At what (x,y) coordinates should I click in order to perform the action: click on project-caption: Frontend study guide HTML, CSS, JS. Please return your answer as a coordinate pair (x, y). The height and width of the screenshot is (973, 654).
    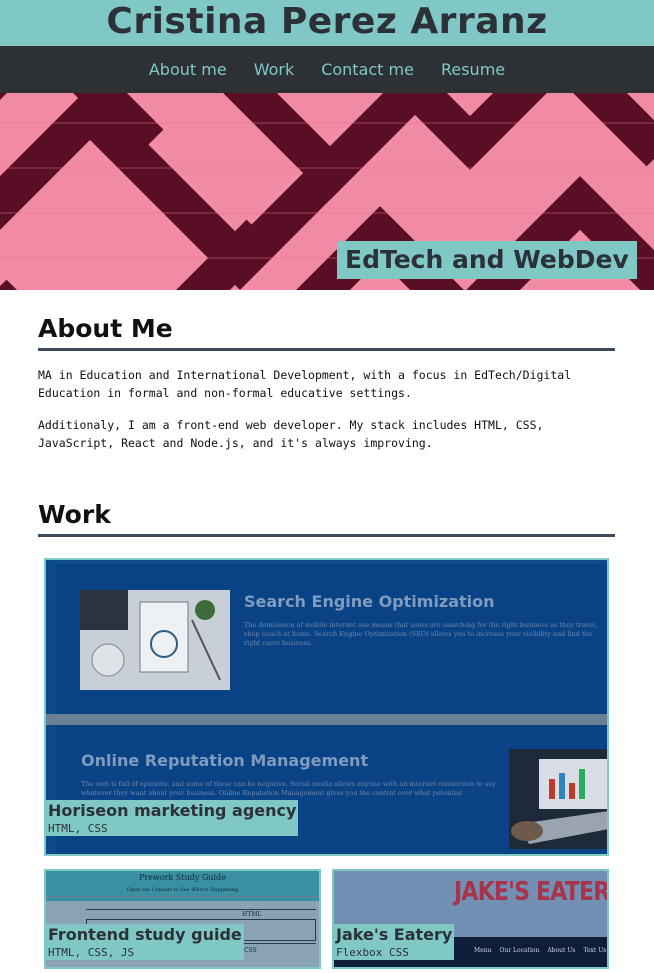
    Looking at the image, I should click on (145, 942).